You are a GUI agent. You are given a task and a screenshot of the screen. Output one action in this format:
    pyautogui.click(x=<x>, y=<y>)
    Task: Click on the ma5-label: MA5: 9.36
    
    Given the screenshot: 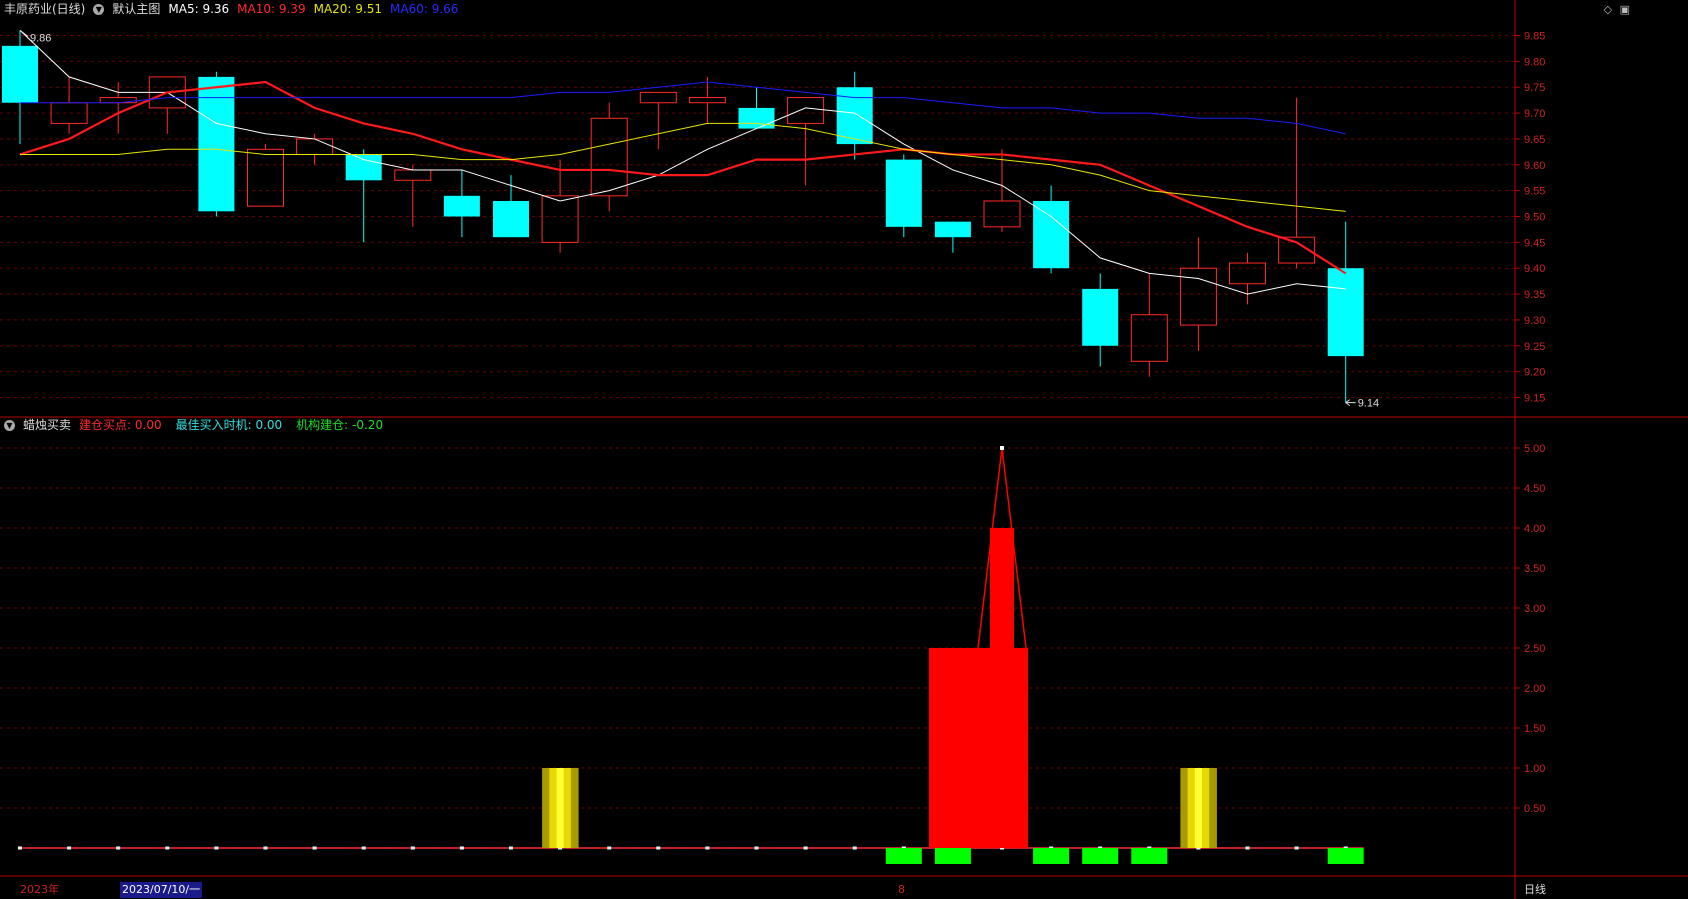 What is the action you would take?
    pyautogui.click(x=199, y=9)
    